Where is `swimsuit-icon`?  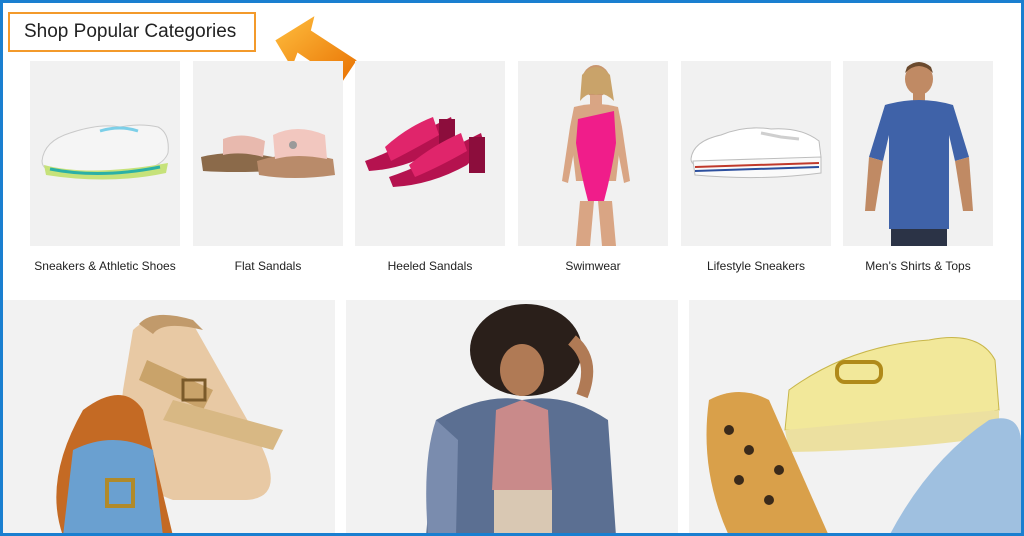
swimsuit-icon is located at coordinates (596, 155).